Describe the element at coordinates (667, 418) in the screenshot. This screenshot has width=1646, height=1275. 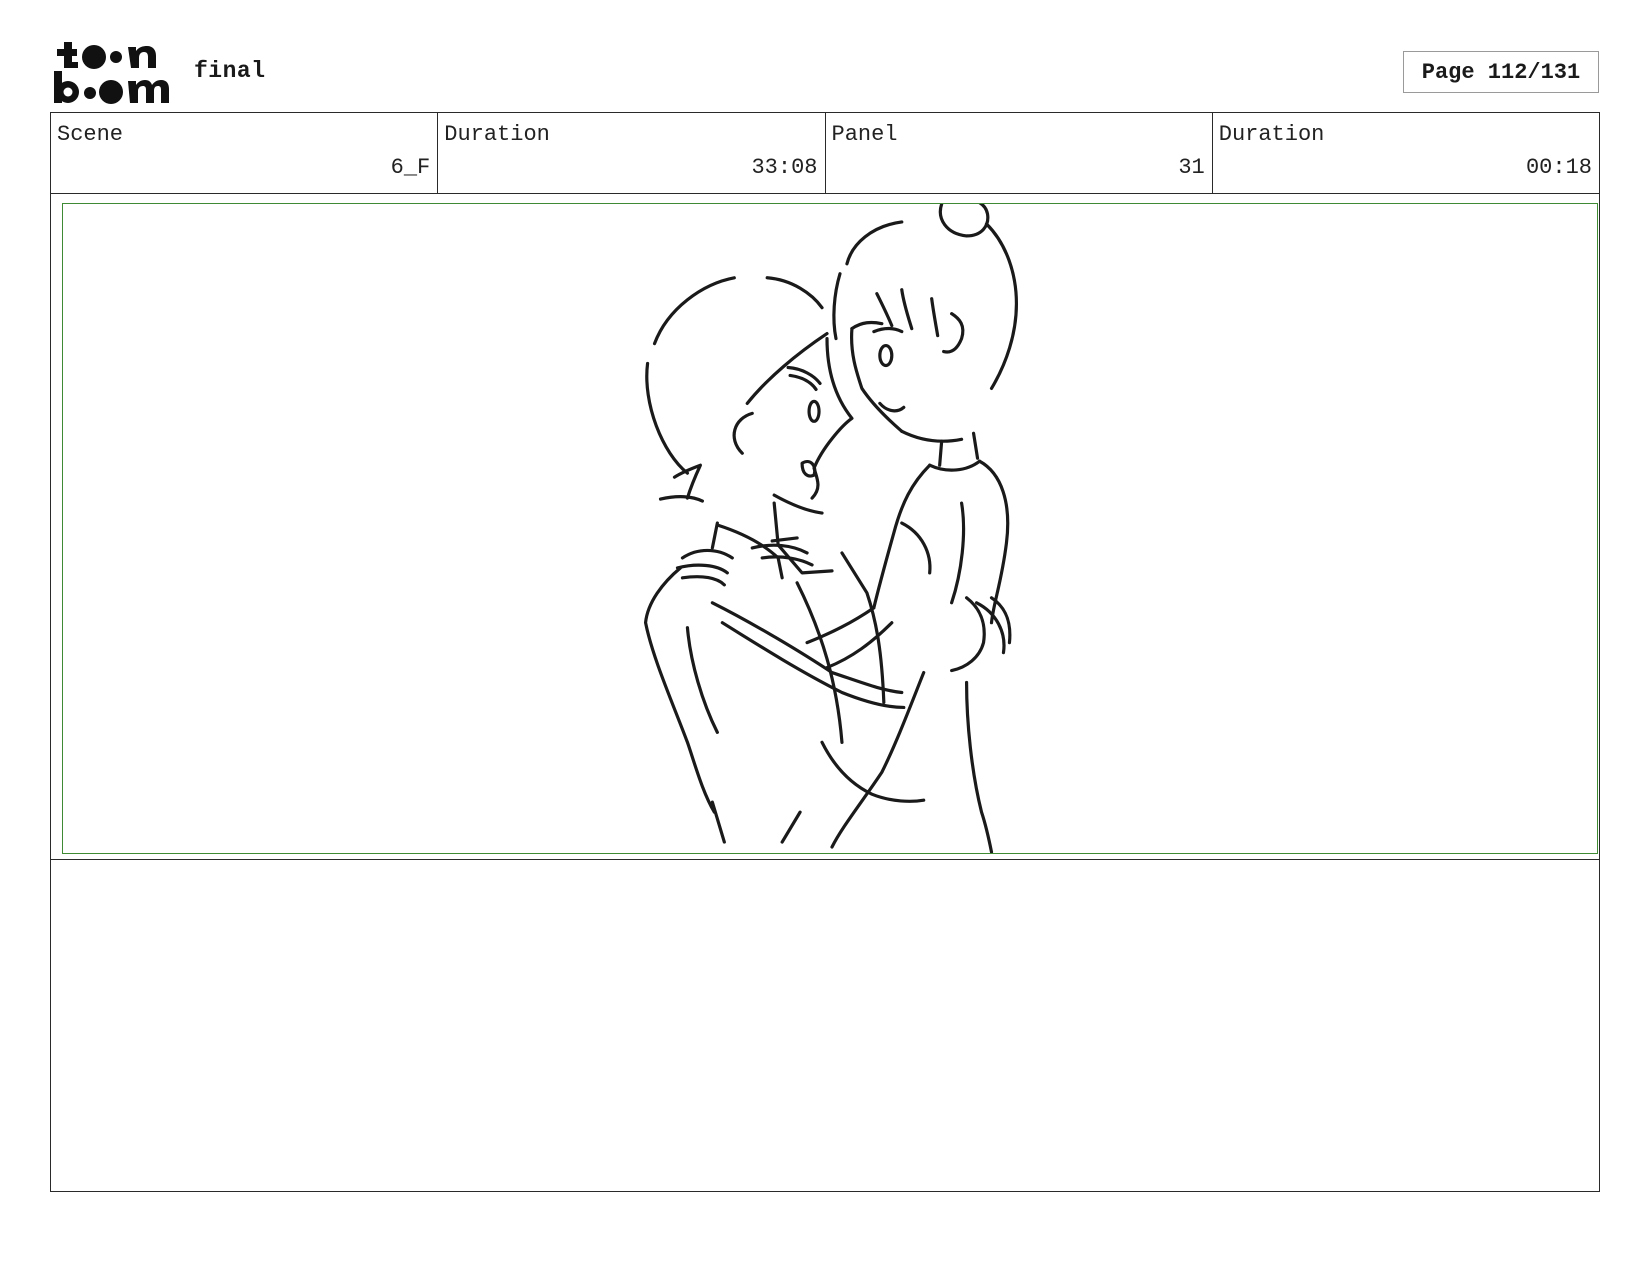
I see `boy-hair-back` at that location.